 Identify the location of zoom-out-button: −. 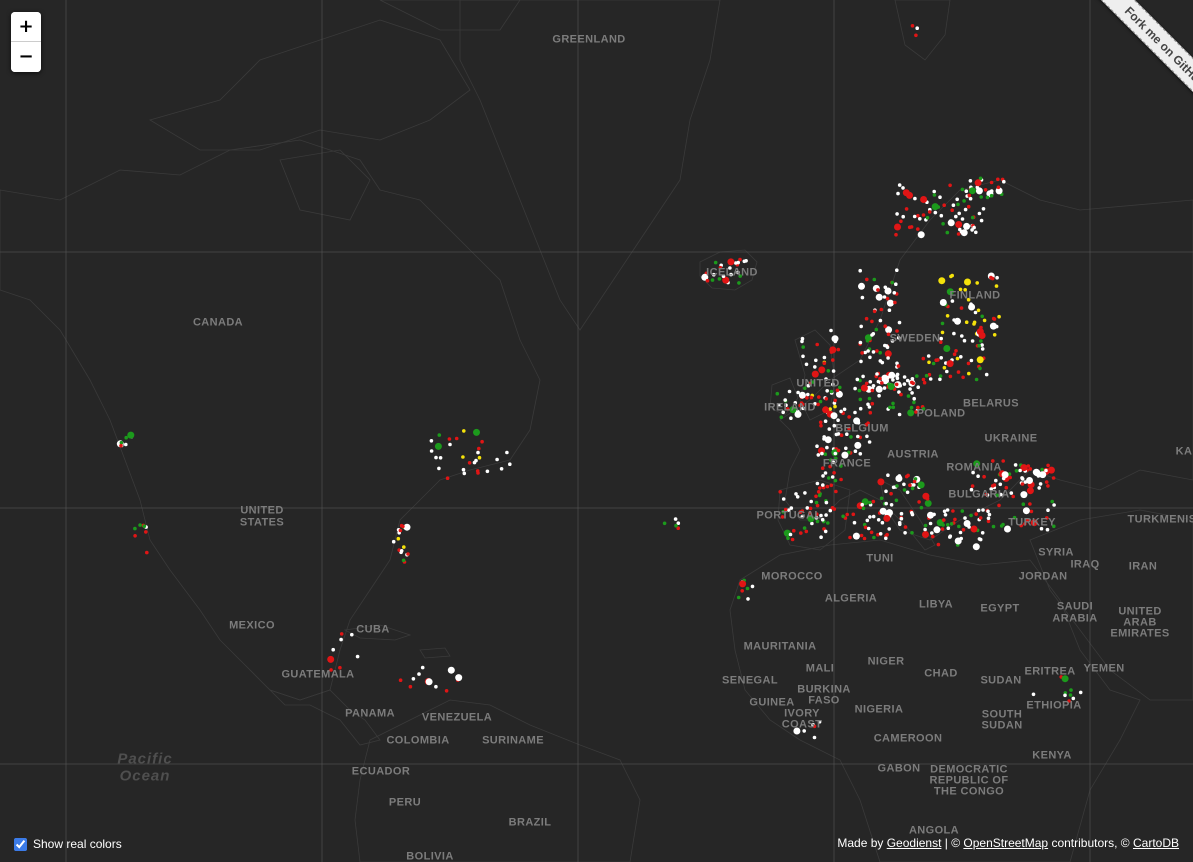
(26, 57).